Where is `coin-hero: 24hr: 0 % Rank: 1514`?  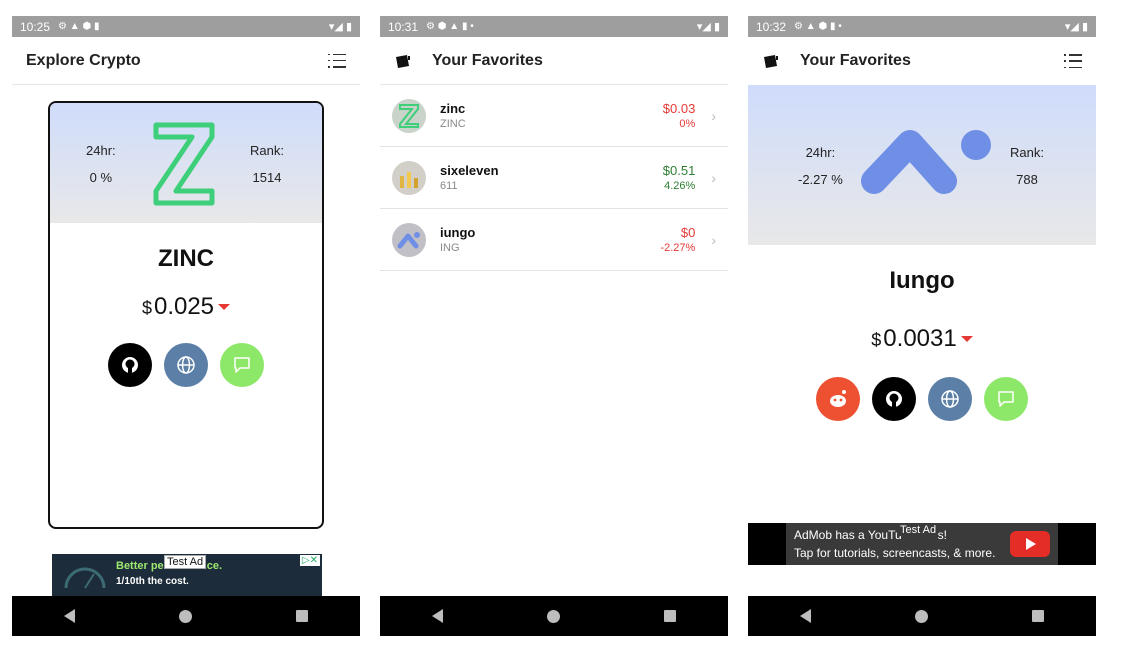 coin-hero: 24hr: 0 % Rank: 1514 is located at coordinates (186, 163).